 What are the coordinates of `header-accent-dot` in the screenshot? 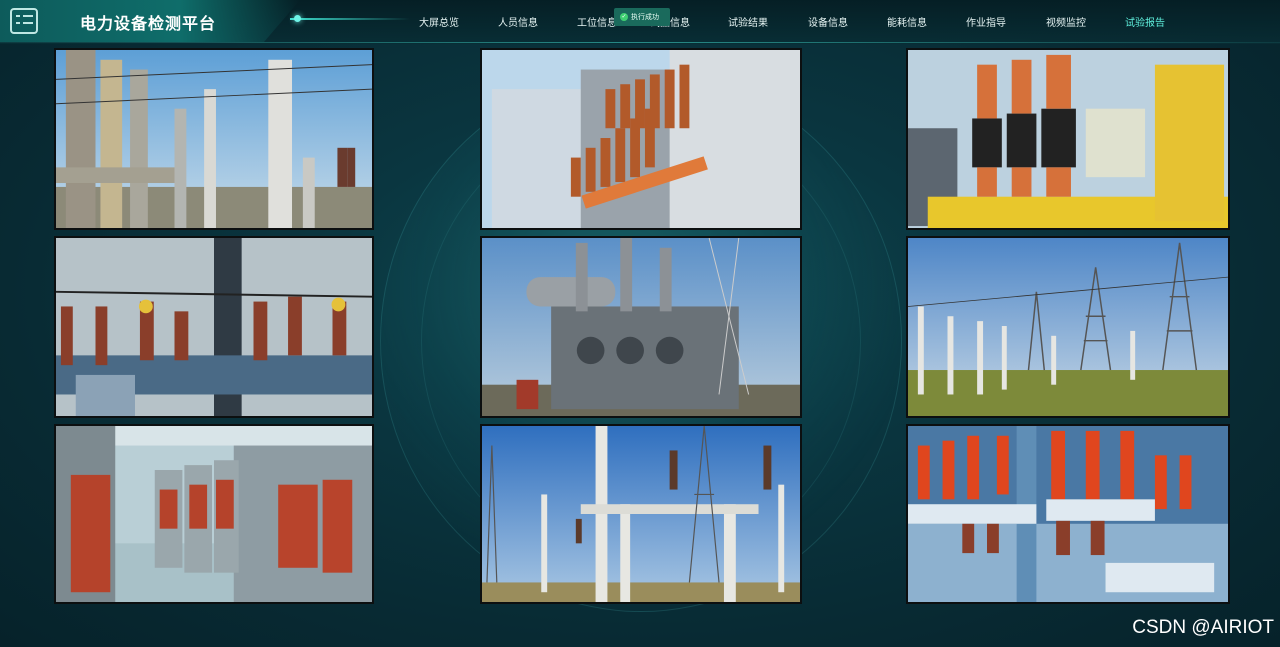 It's located at (297, 18).